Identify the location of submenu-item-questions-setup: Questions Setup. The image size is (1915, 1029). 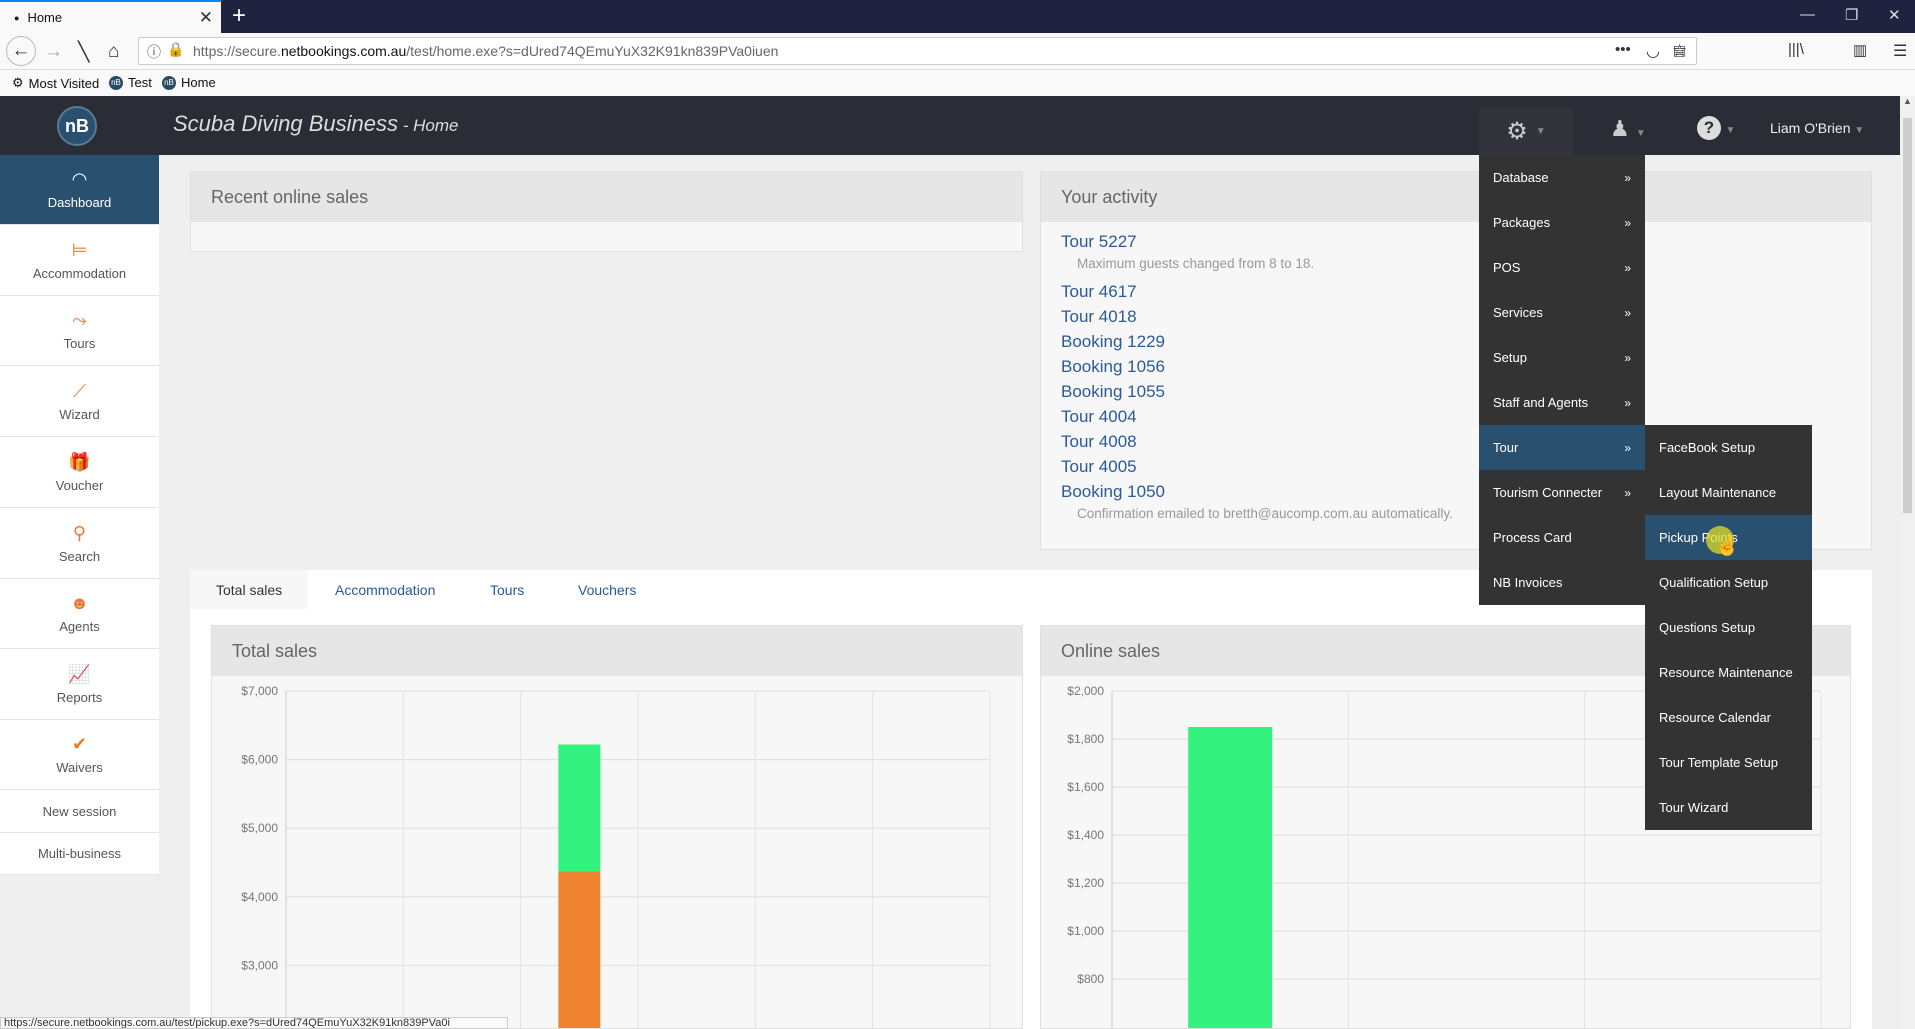
(1728, 627).